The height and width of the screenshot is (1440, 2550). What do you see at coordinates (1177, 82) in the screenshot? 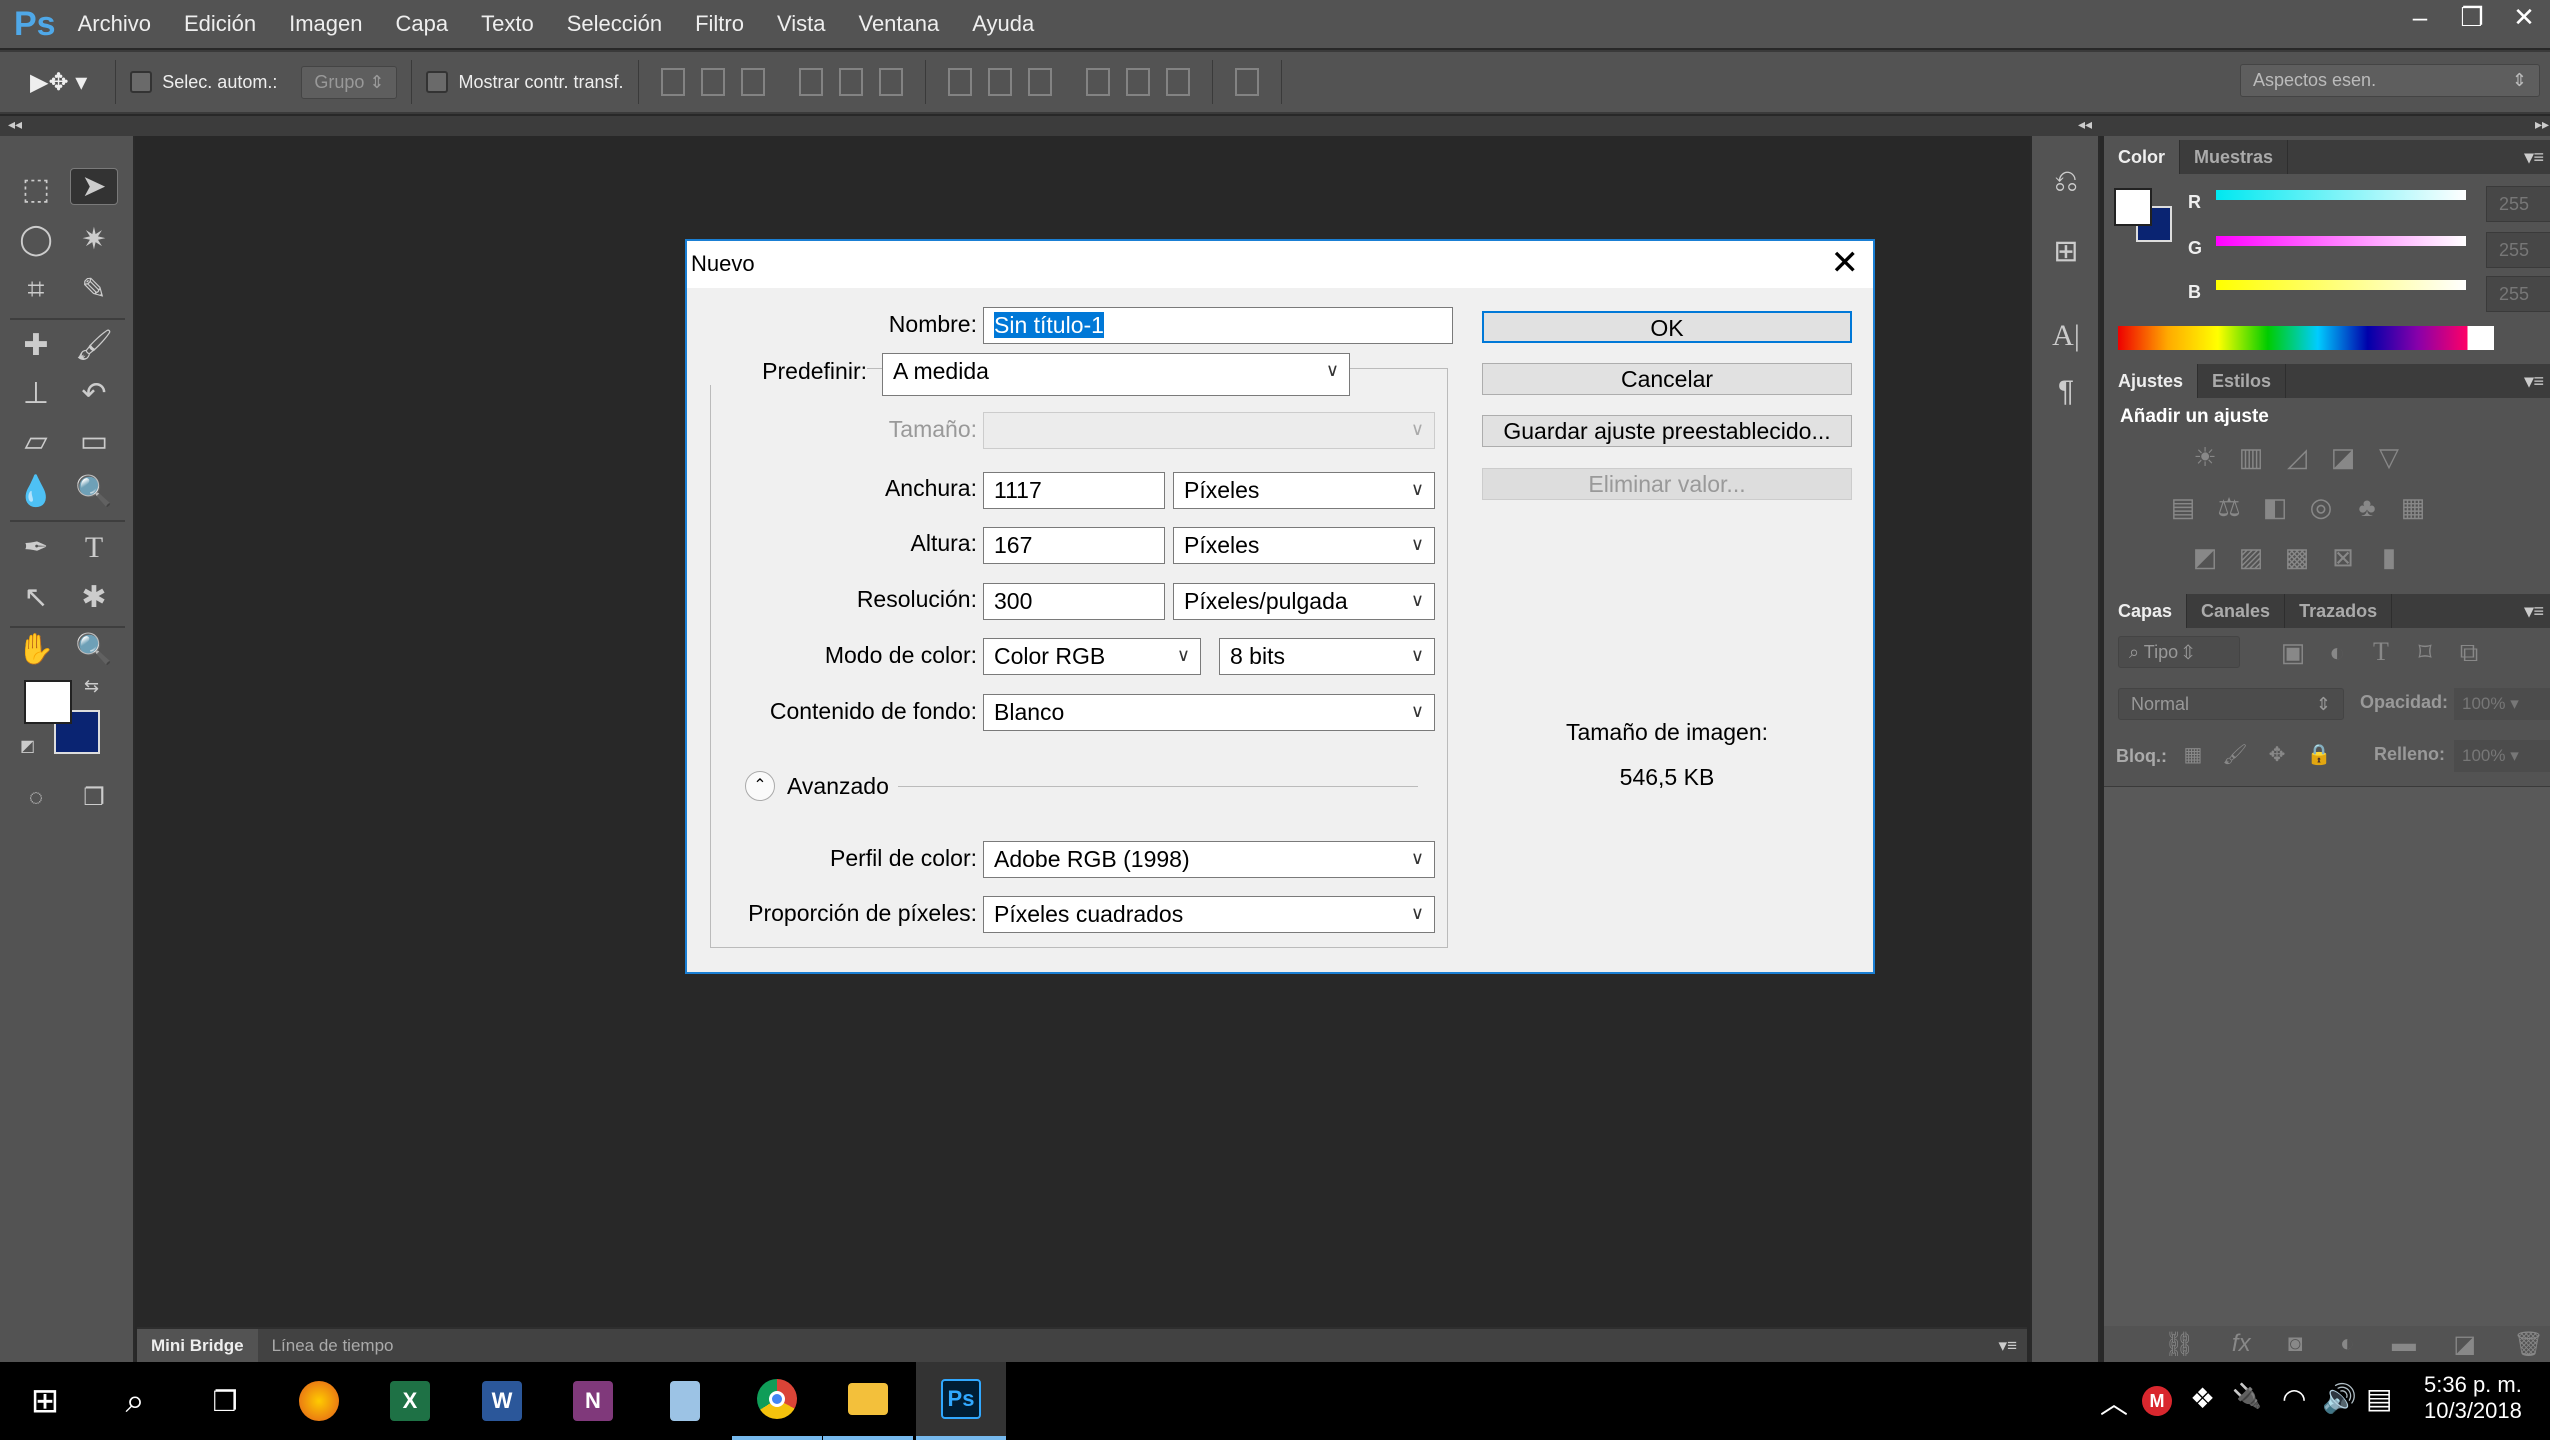
I see `distribute-right-icon` at bounding box center [1177, 82].